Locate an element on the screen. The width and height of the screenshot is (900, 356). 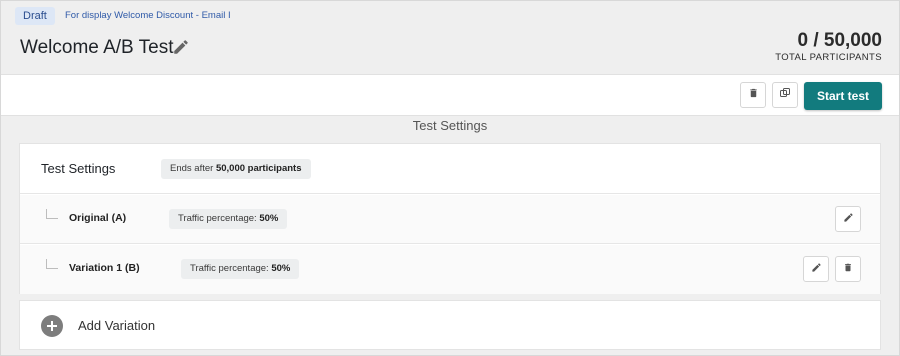
add-variation-button: Add Variation is located at coordinates (450, 325).